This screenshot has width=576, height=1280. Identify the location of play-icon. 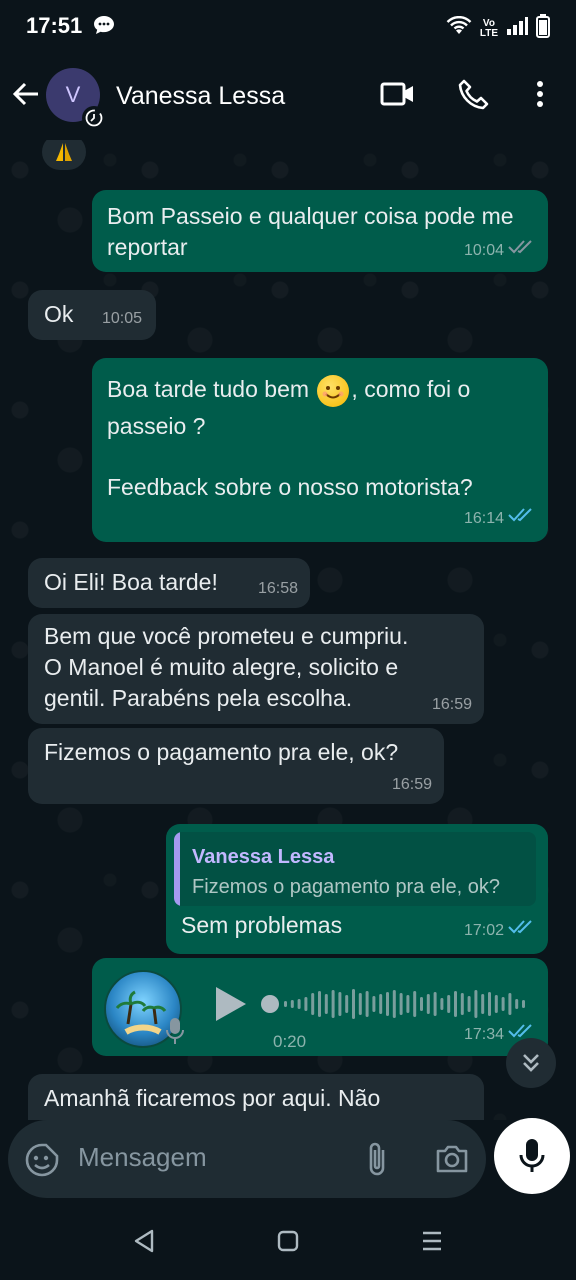
(230, 1008).